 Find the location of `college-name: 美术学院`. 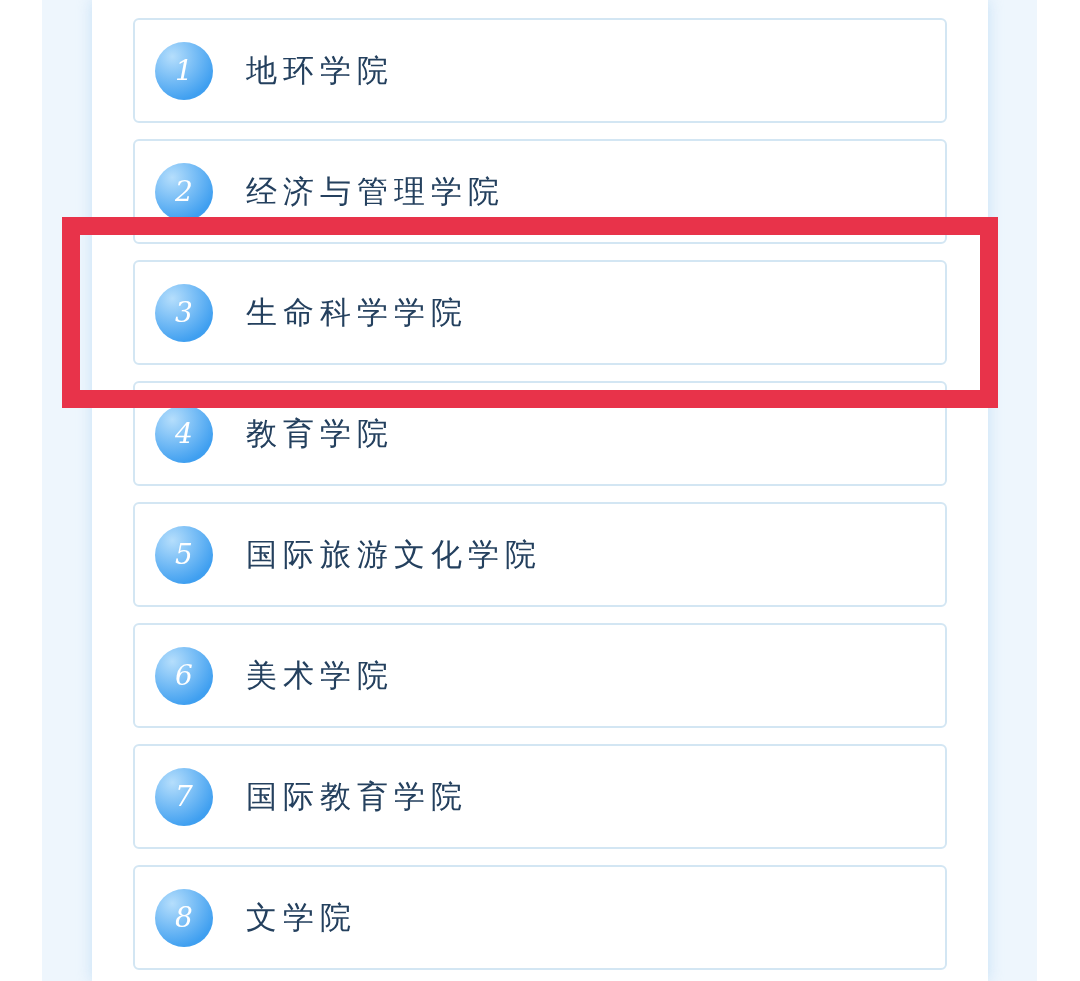

college-name: 美术学院 is located at coordinates (320, 675).